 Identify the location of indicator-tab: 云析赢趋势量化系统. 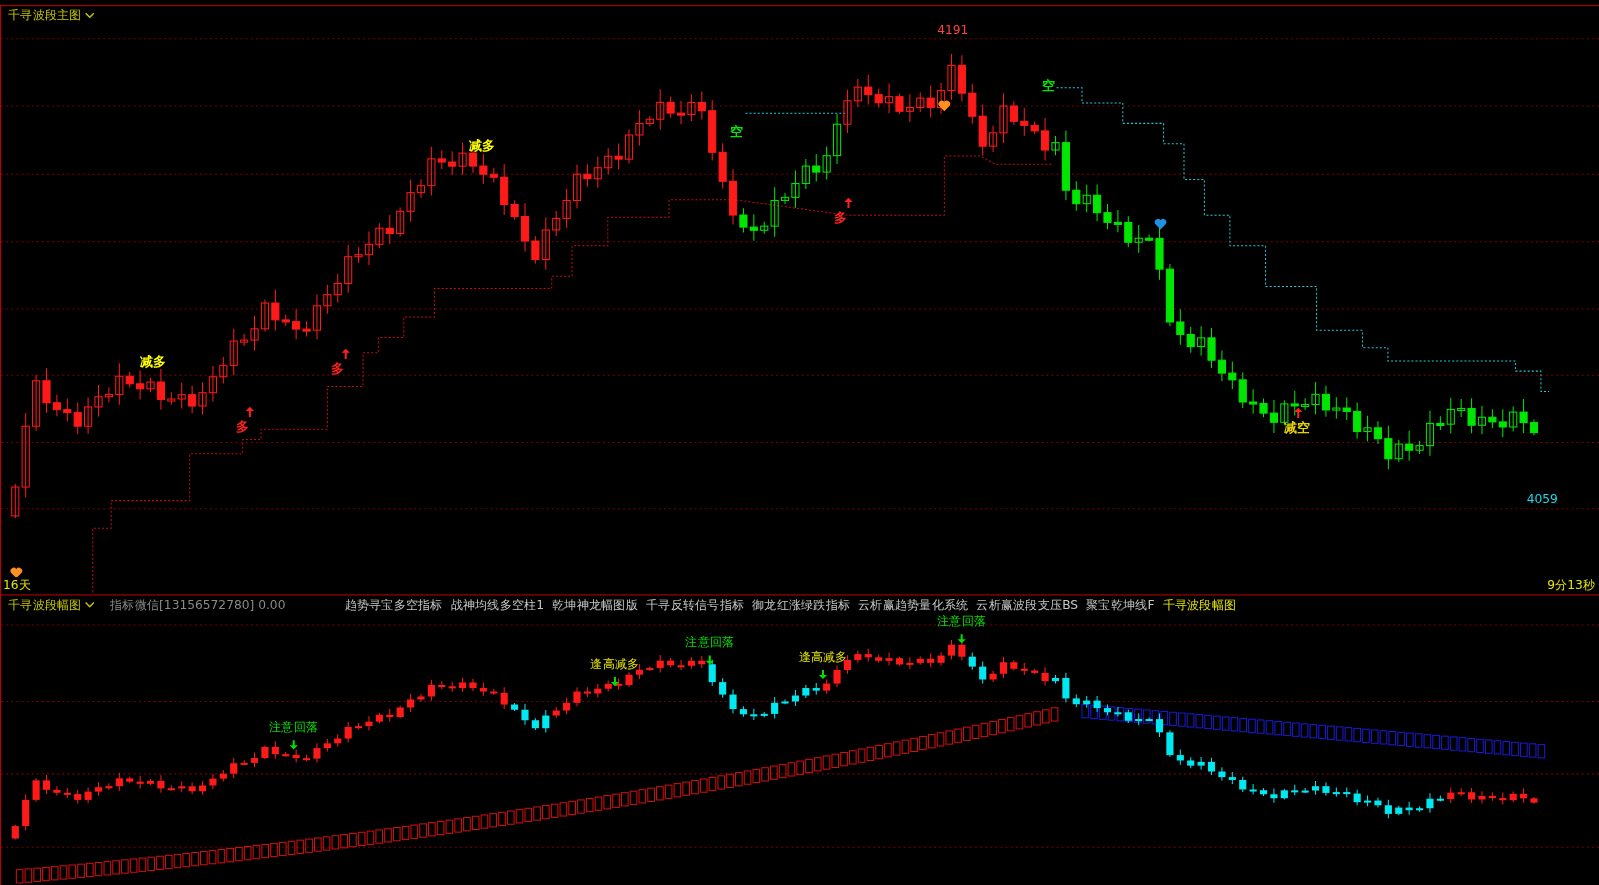
(913, 604).